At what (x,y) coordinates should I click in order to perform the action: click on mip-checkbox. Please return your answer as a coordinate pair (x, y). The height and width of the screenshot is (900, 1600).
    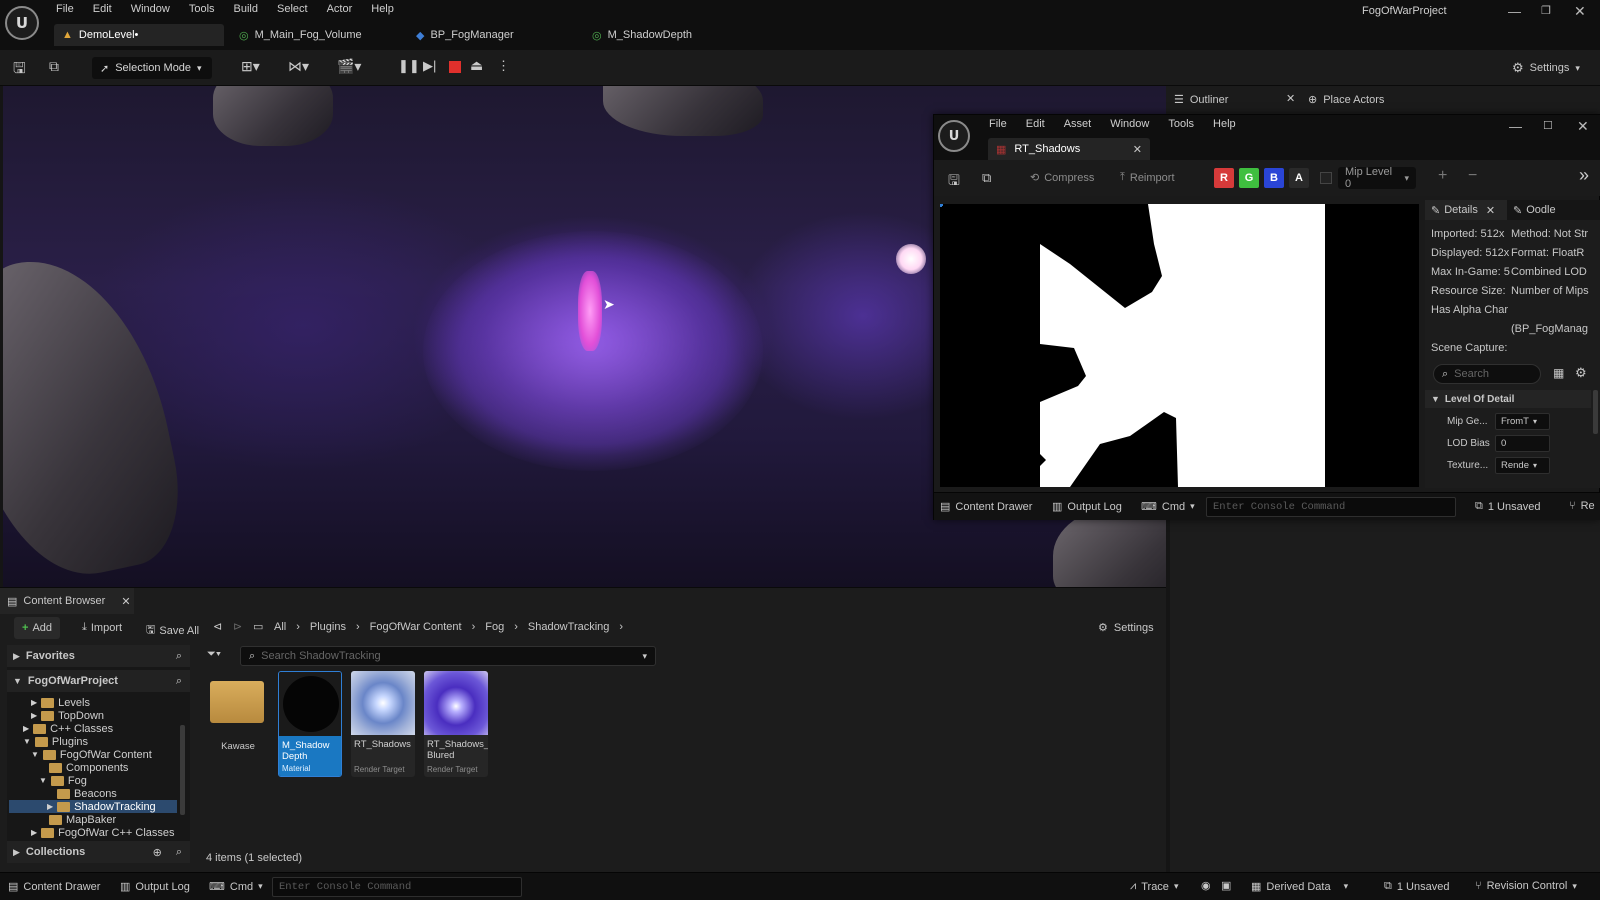
    Looking at the image, I should click on (1326, 178).